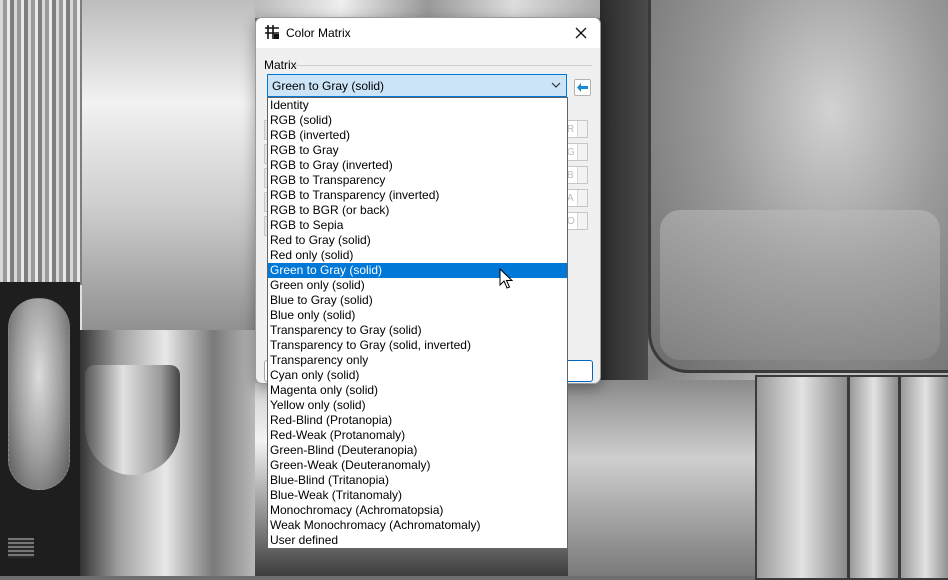 This screenshot has width=948, height=580. What do you see at coordinates (417, 225) in the screenshot?
I see `list-item: RGB to Sepia` at bounding box center [417, 225].